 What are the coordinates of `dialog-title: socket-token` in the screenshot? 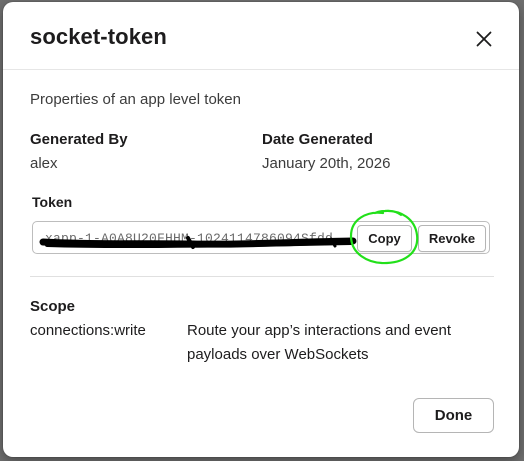 It's located at (98, 36).